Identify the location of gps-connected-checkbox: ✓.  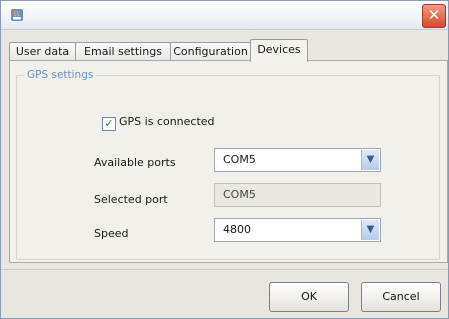
(109, 124).